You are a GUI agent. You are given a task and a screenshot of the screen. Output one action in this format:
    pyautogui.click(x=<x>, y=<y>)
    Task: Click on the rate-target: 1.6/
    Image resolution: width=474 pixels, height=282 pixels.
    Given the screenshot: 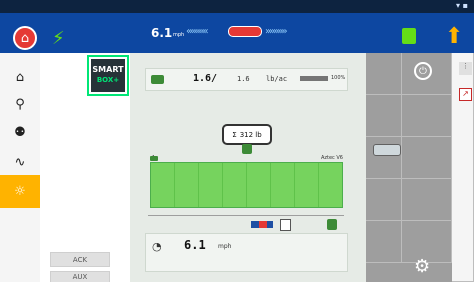 What is the action you would take?
    pyautogui.click(x=205, y=78)
    